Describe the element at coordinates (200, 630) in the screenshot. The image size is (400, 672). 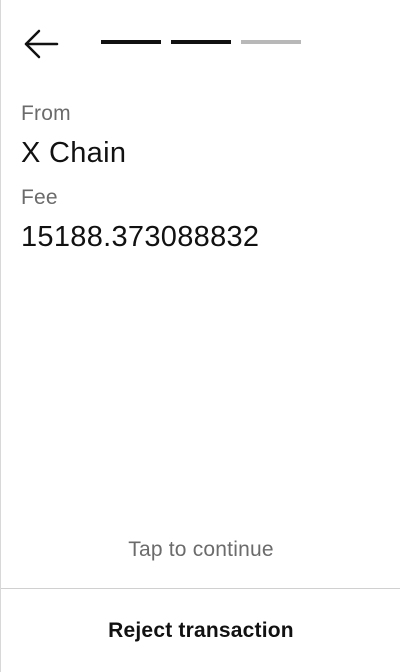
I see `reject-transaction-button: Reject transaction` at that location.